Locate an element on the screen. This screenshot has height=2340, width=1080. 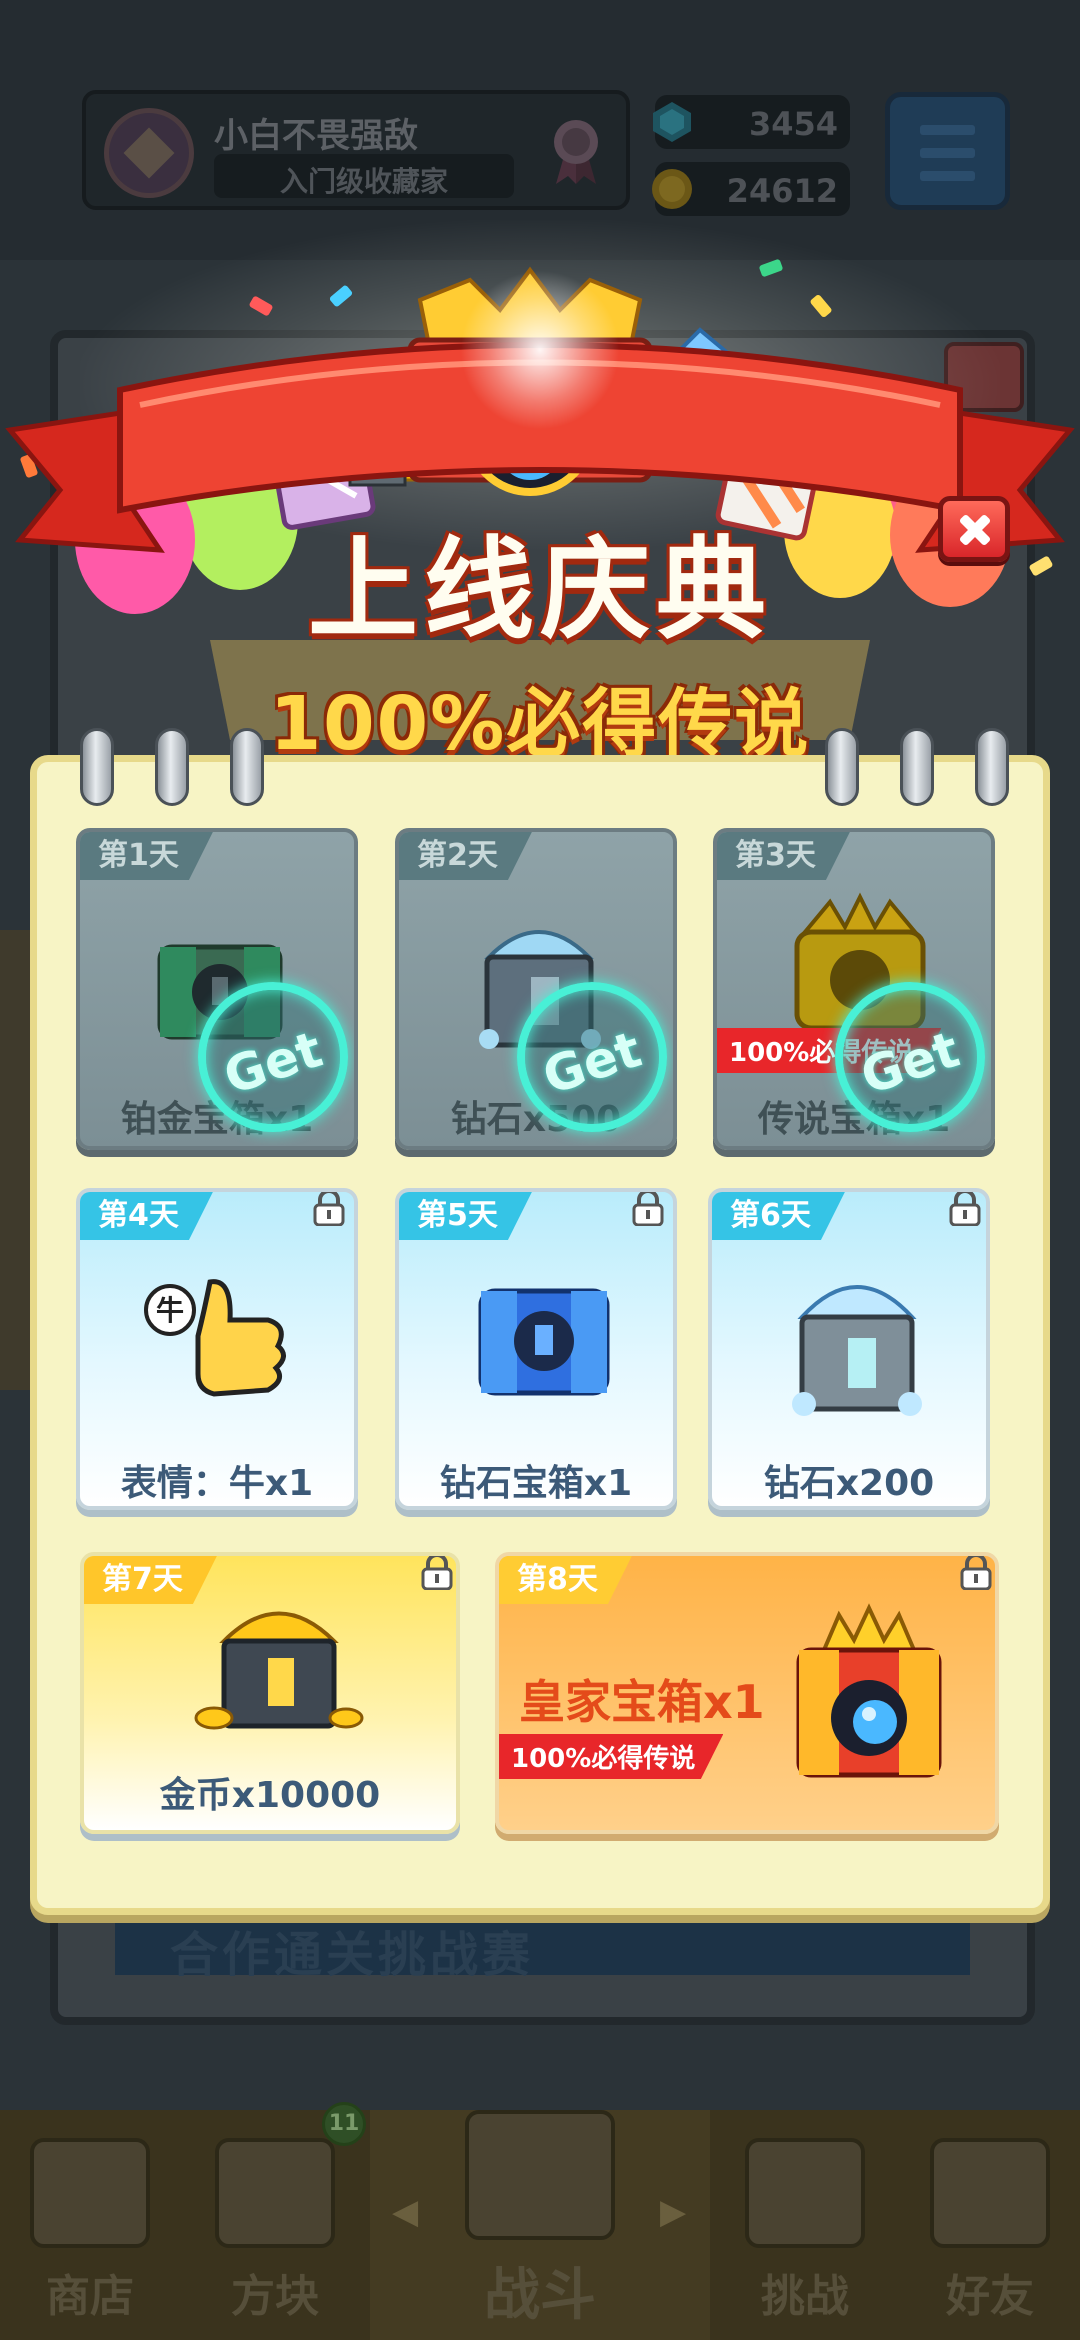
player-profile: 小白不畏强敌 入门级收藏家 is located at coordinates (356, 150).